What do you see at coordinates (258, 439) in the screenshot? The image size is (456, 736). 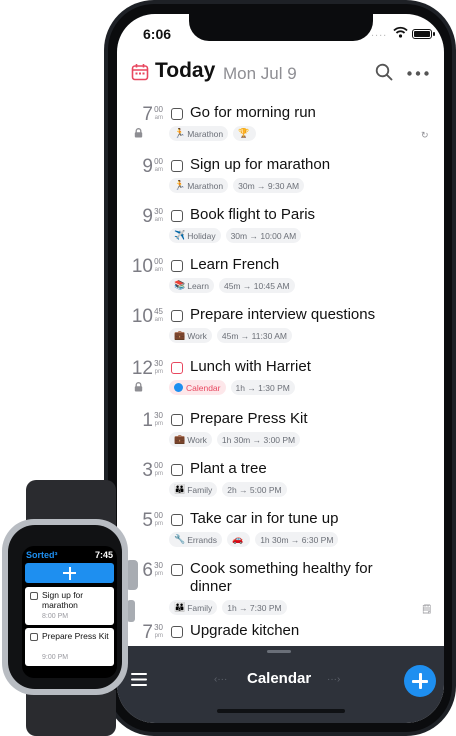 I see `task-tag-chip: 1h 30m → 3:00 PM` at bounding box center [258, 439].